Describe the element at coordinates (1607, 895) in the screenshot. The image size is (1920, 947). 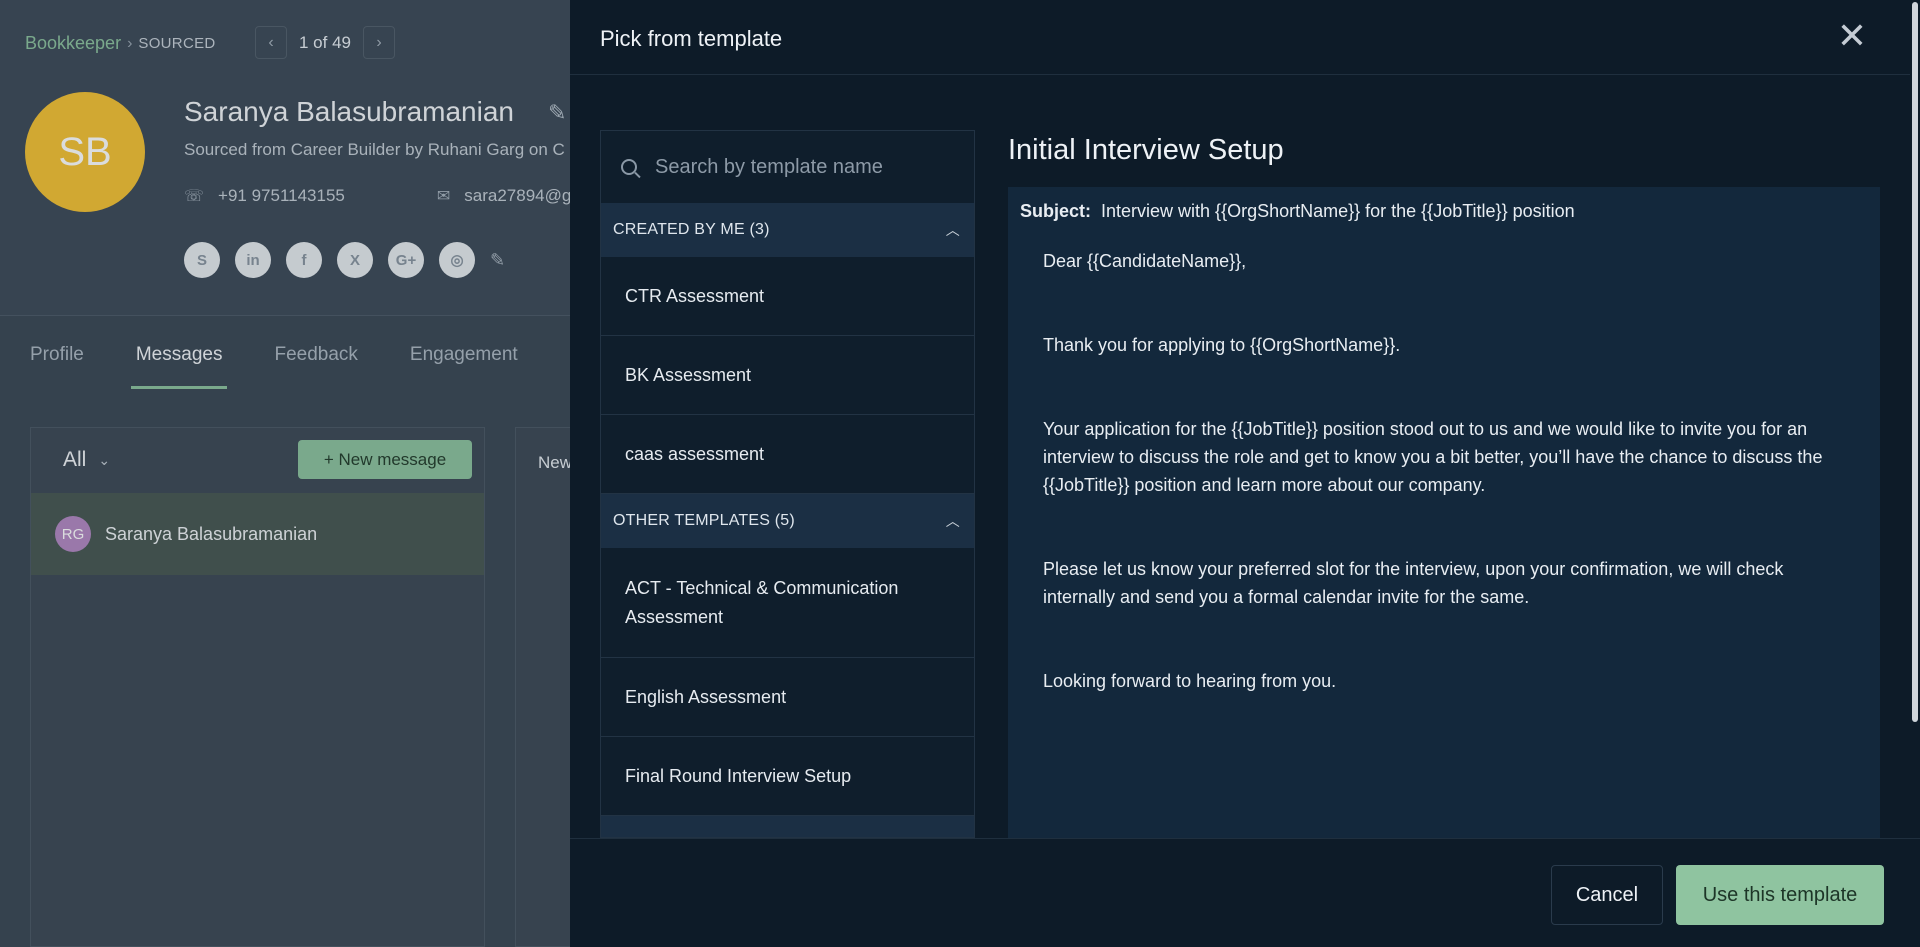
I see `cancel-button: Cancel` at that location.